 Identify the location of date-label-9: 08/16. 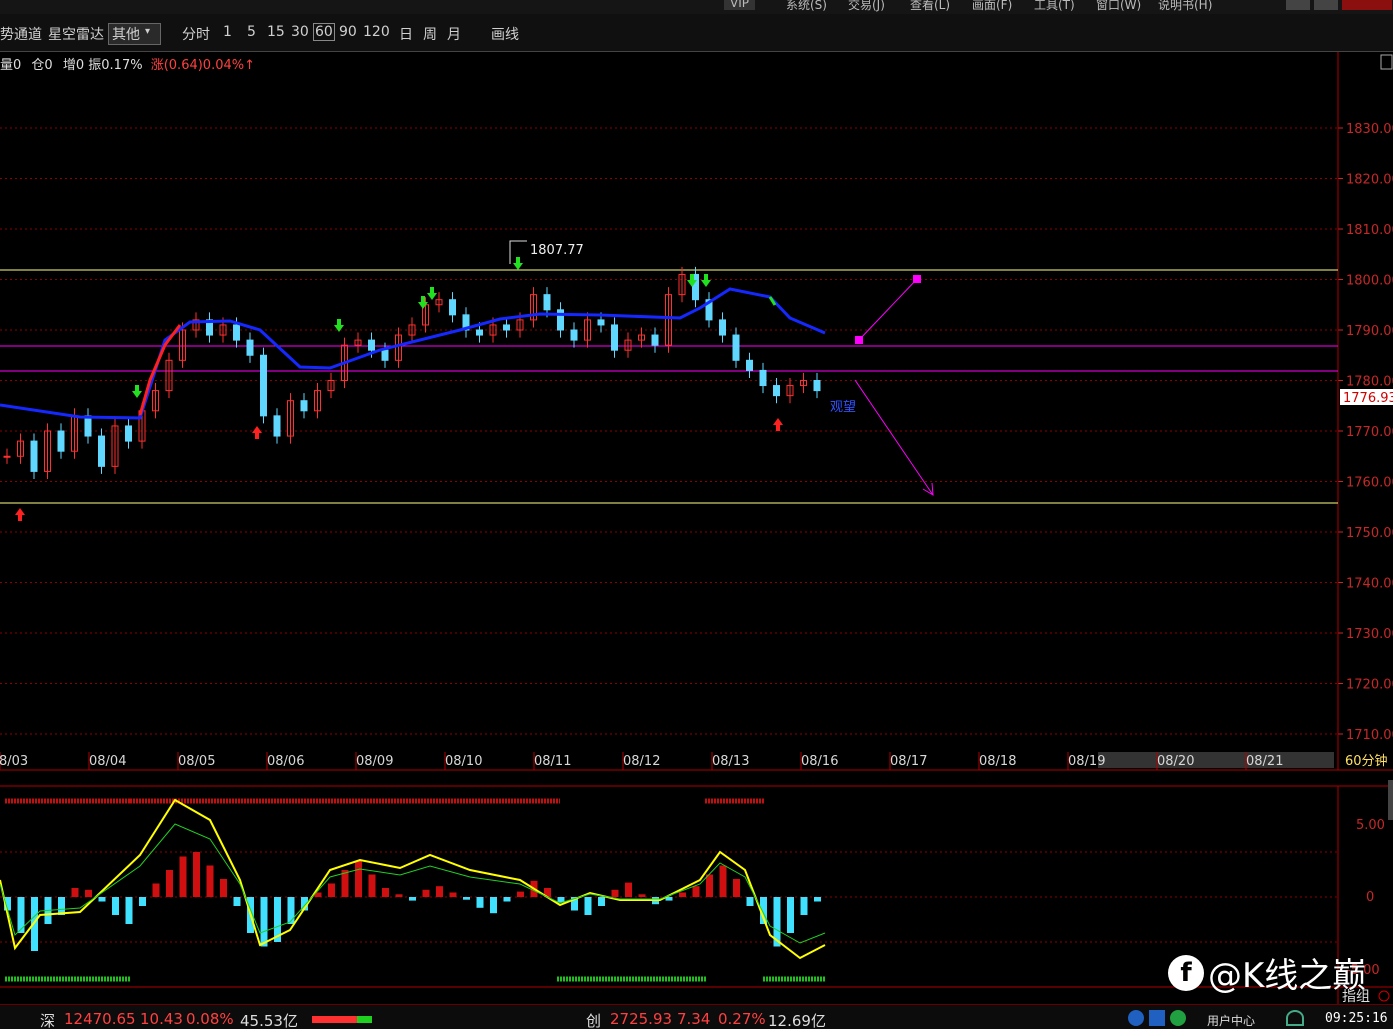
(819, 761).